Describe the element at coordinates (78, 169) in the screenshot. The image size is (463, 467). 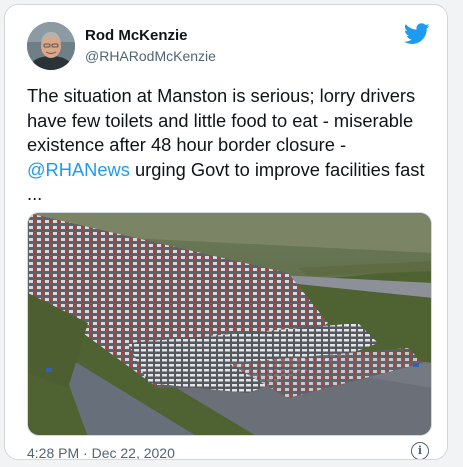
I see `mention-link: @RHANews` at that location.